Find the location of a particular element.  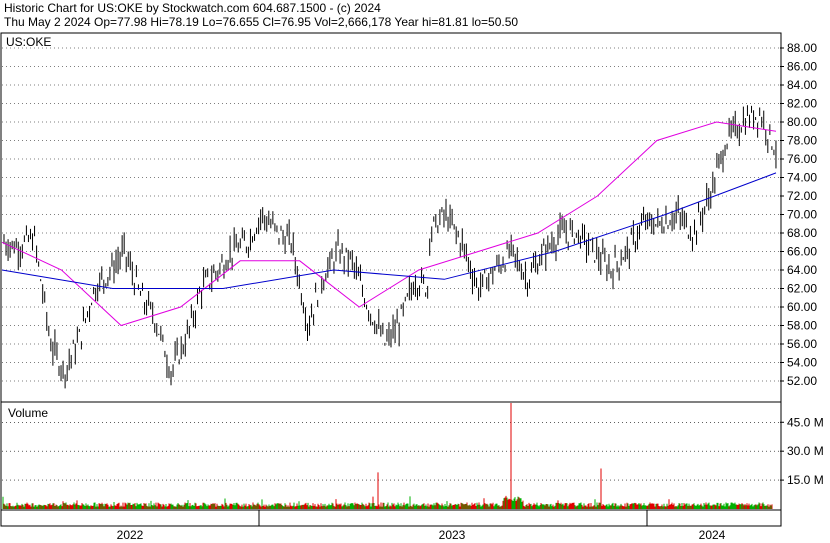

price-tick-label: 54.00 is located at coordinates (802, 363).